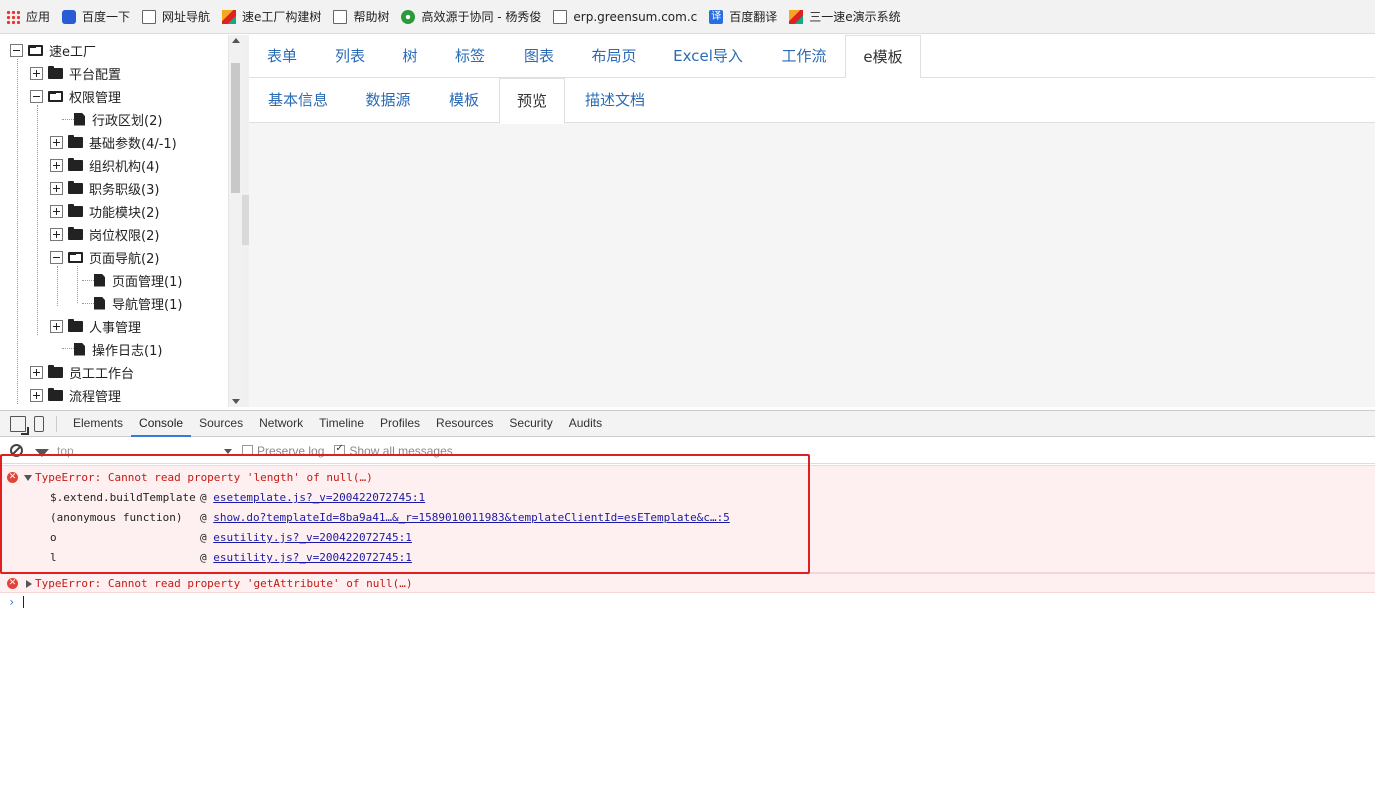  Describe the element at coordinates (113, 142) in the screenshot. I see `tree-node-base-params: 基础参数(4/-1)` at that location.